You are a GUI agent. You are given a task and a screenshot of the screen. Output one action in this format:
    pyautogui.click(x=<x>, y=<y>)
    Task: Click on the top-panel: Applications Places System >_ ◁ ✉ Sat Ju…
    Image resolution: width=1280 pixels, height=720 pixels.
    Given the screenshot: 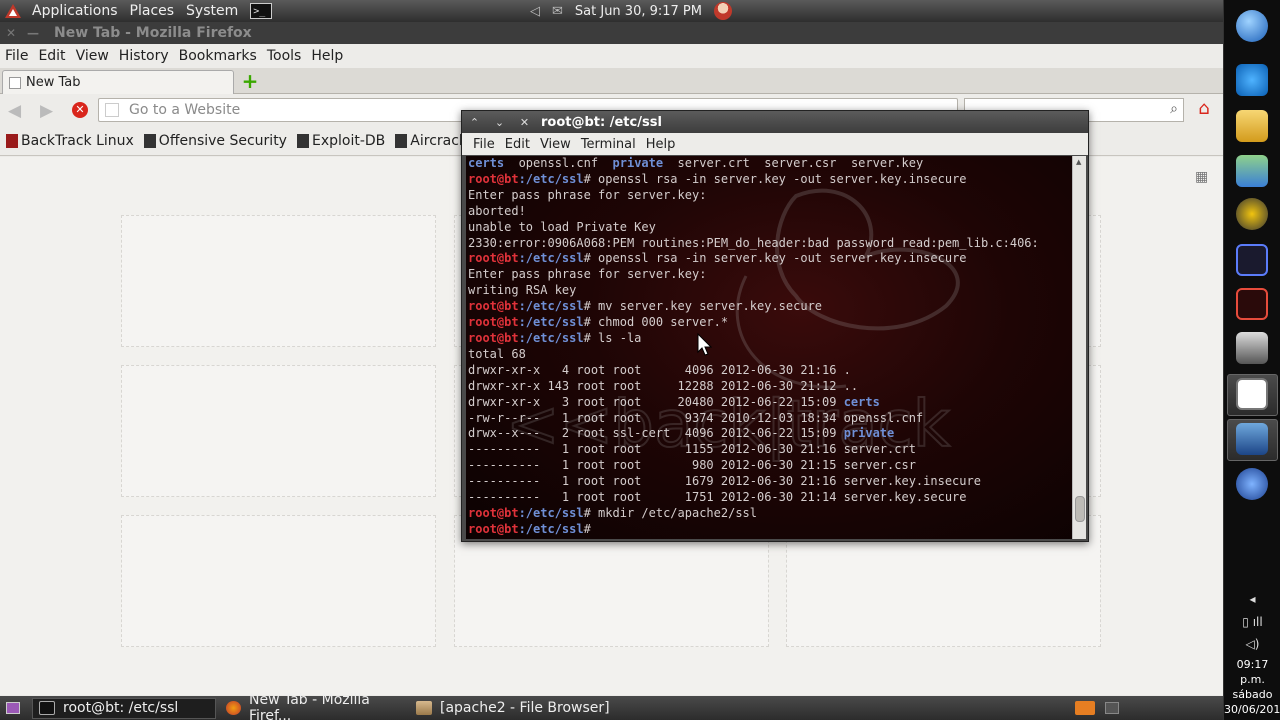 What is the action you would take?
    pyautogui.click(x=611, y=11)
    